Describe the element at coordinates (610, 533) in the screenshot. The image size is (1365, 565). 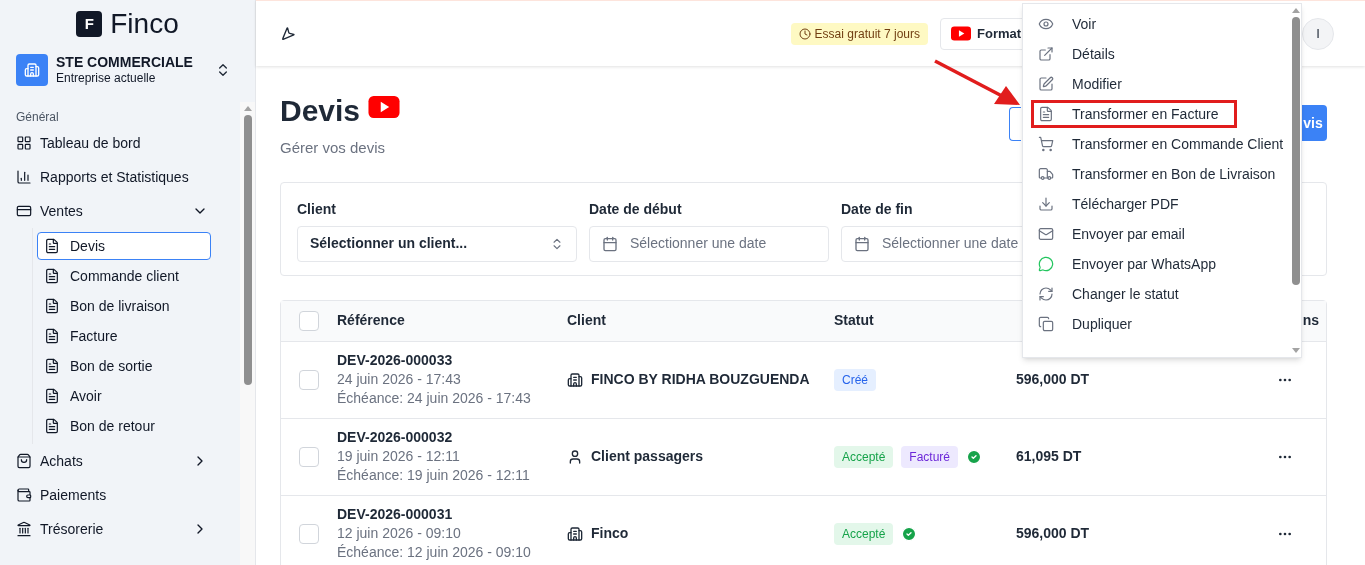
I see `client-name: Finco` at that location.